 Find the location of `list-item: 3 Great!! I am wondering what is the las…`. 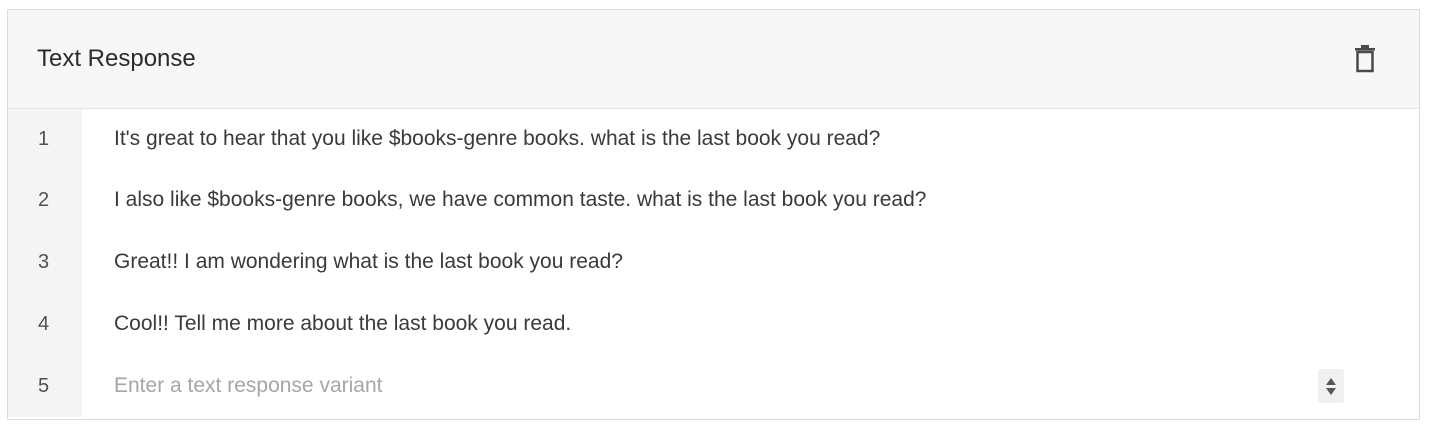

list-item: 3 Great!! I am wondering what is the las… is located at coordinates (713, 262).